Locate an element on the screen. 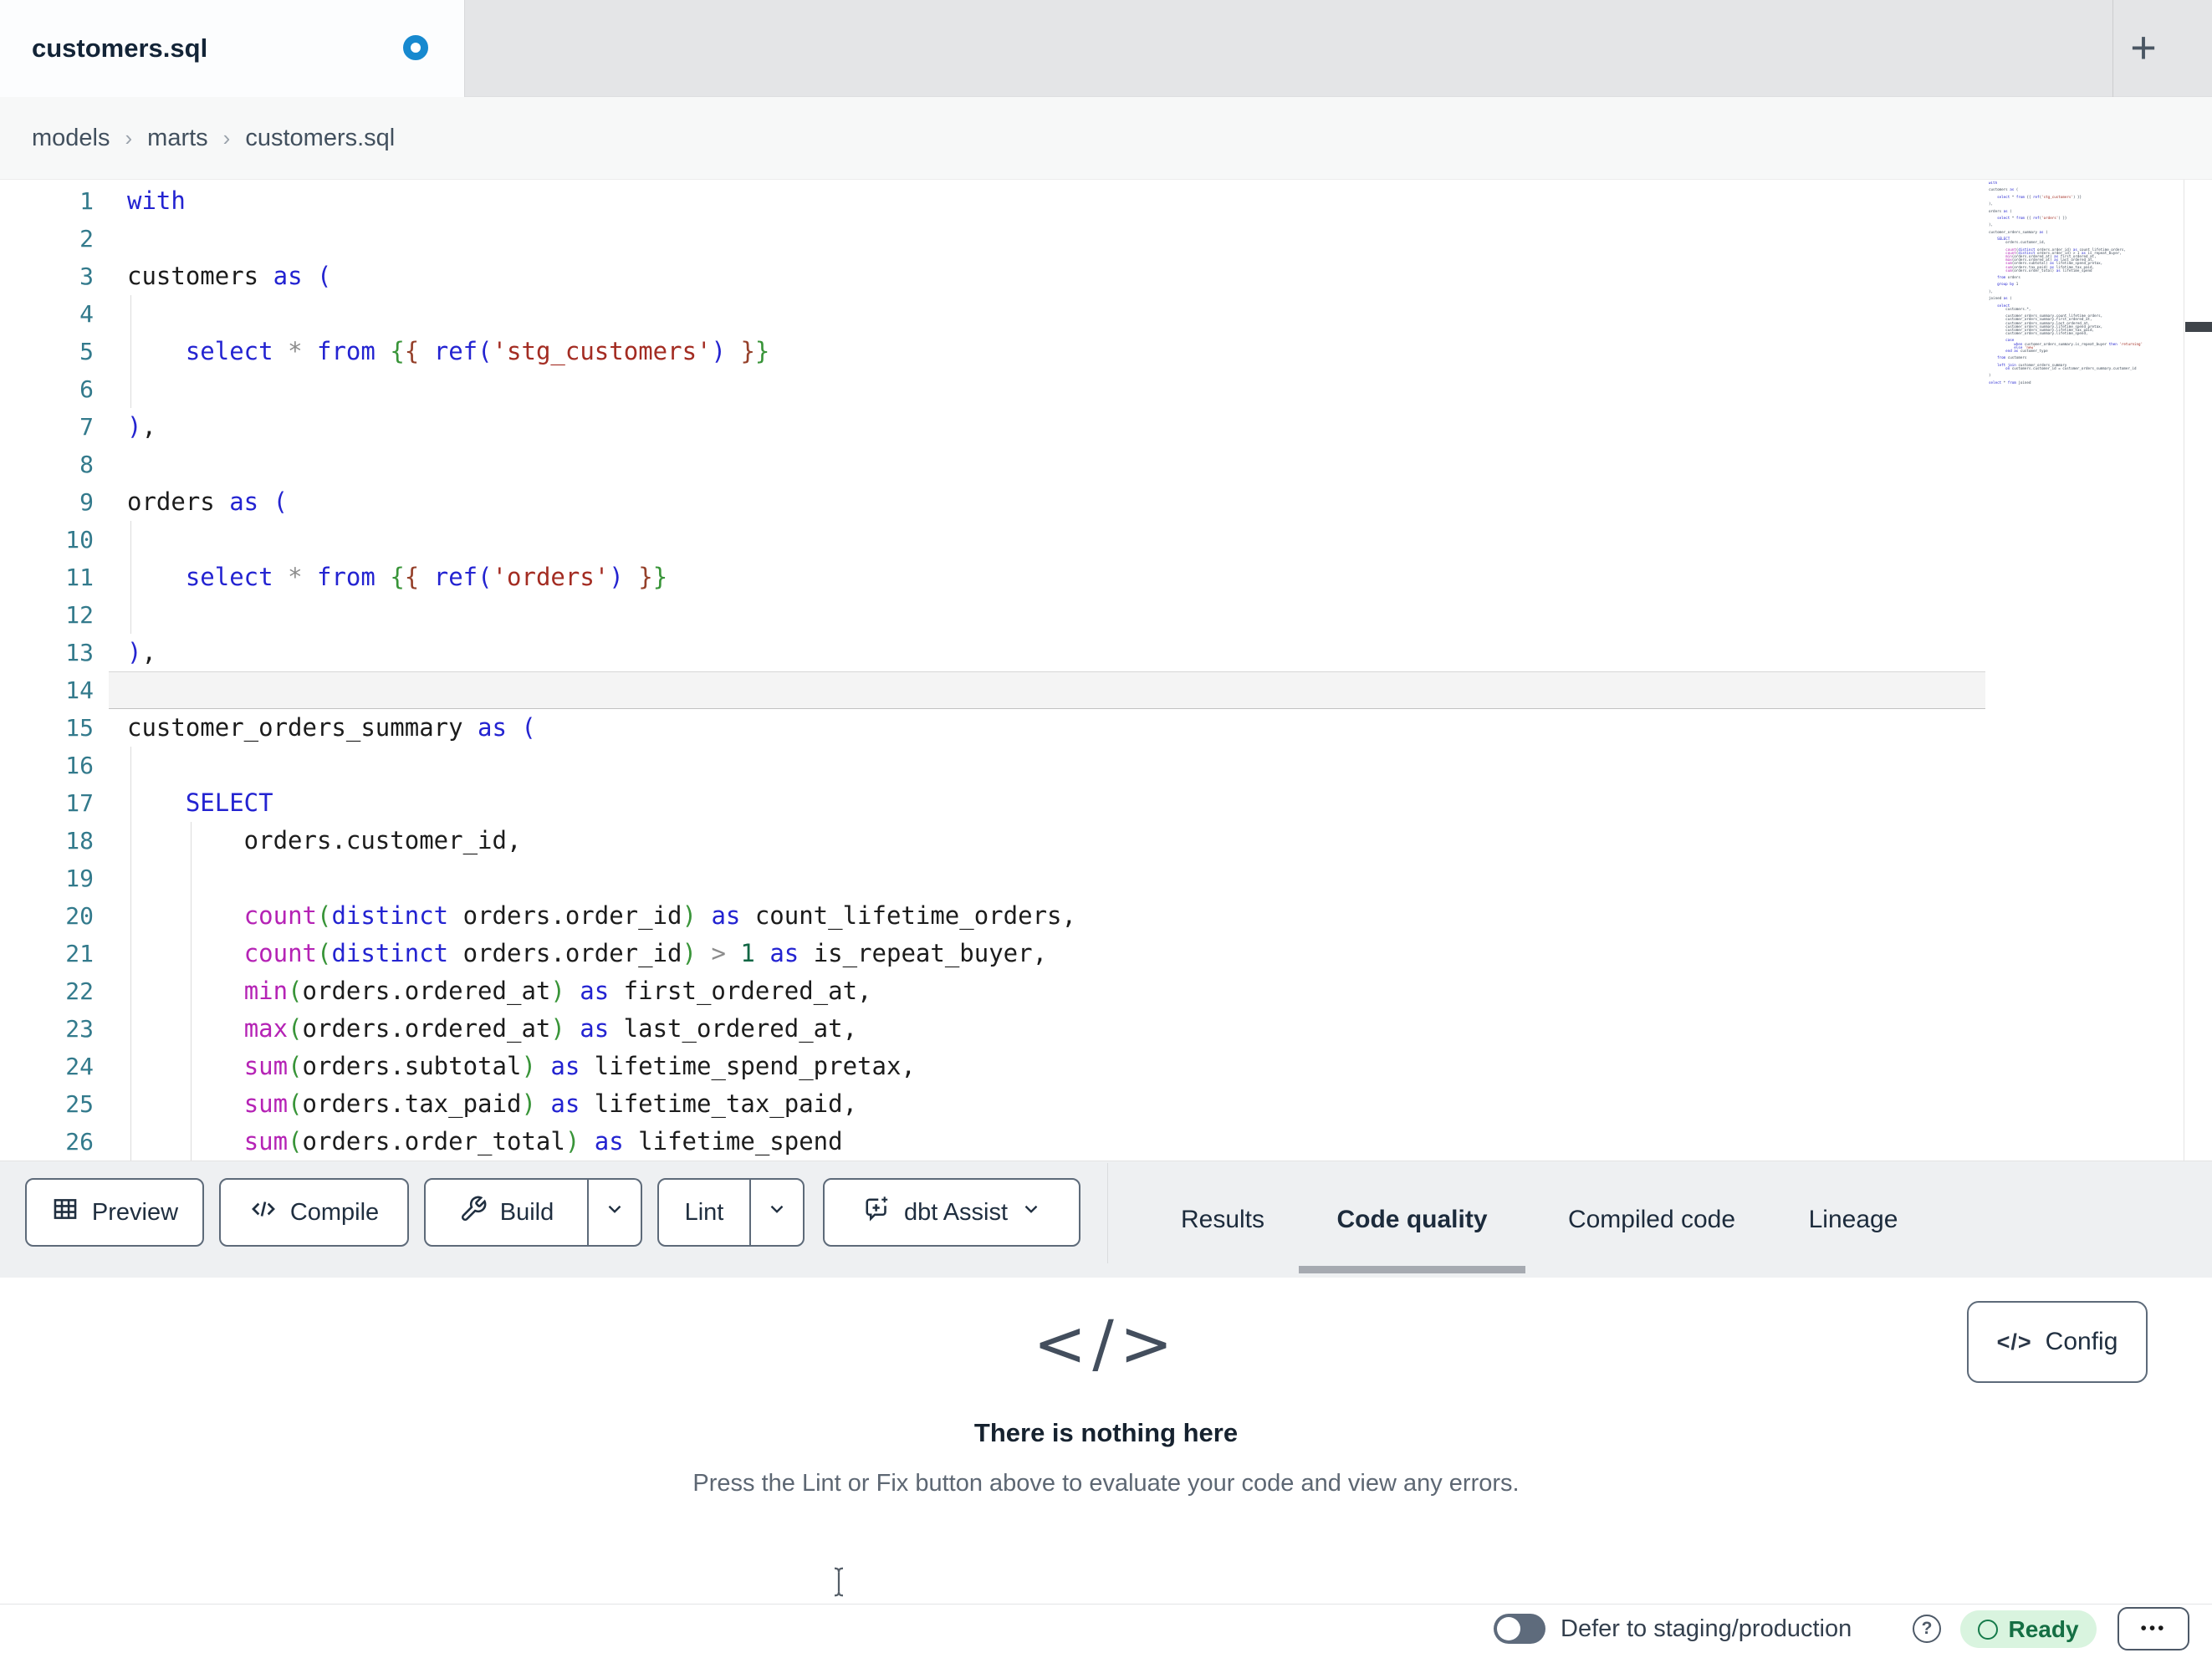 The image size is (2212, 1653). code-line: 11 select * from {{ ref('orders') }} is located at coordinates (991, 577).